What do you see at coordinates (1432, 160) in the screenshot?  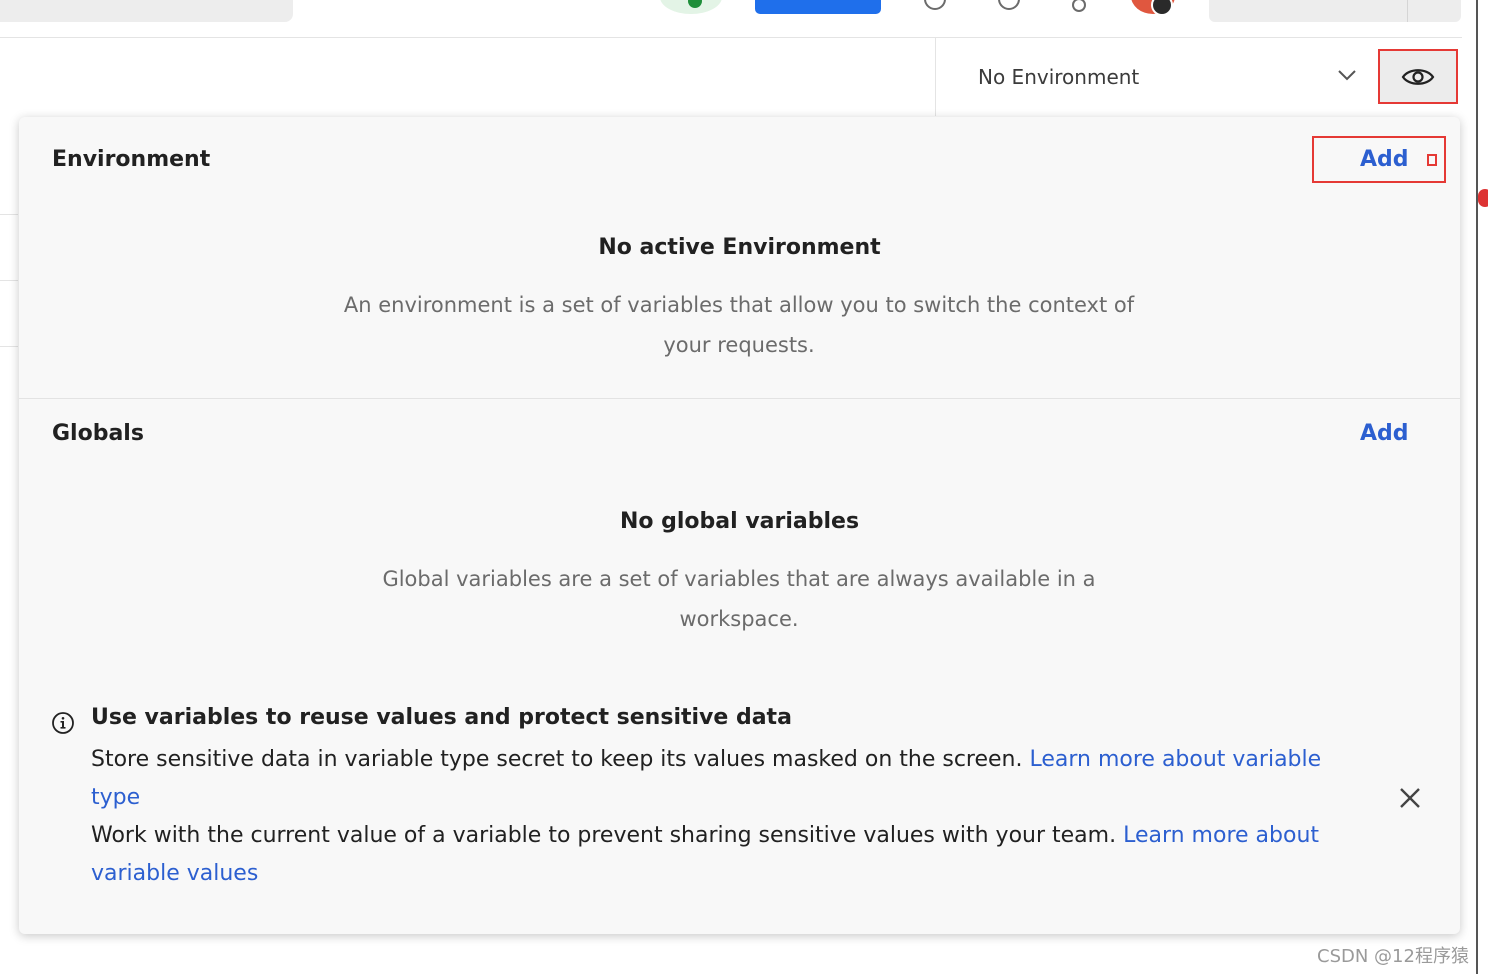 I see `highlight-marker` at bounding box center [1432, 160].